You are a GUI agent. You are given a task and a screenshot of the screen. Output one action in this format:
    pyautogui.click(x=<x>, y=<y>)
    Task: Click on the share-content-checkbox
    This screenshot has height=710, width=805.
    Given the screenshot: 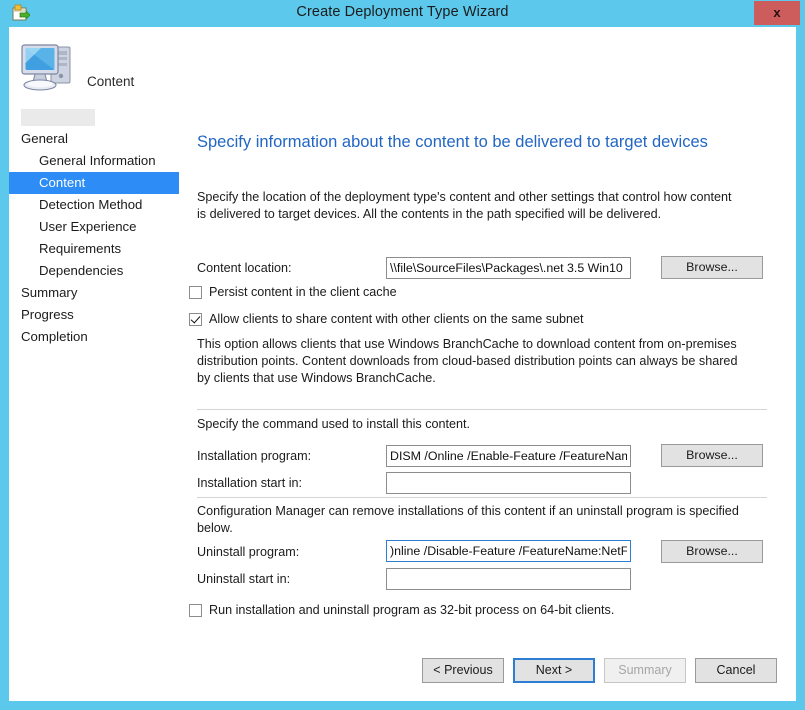 What is the action you would take?
    pyautogui.click(x=195, y=319)
    